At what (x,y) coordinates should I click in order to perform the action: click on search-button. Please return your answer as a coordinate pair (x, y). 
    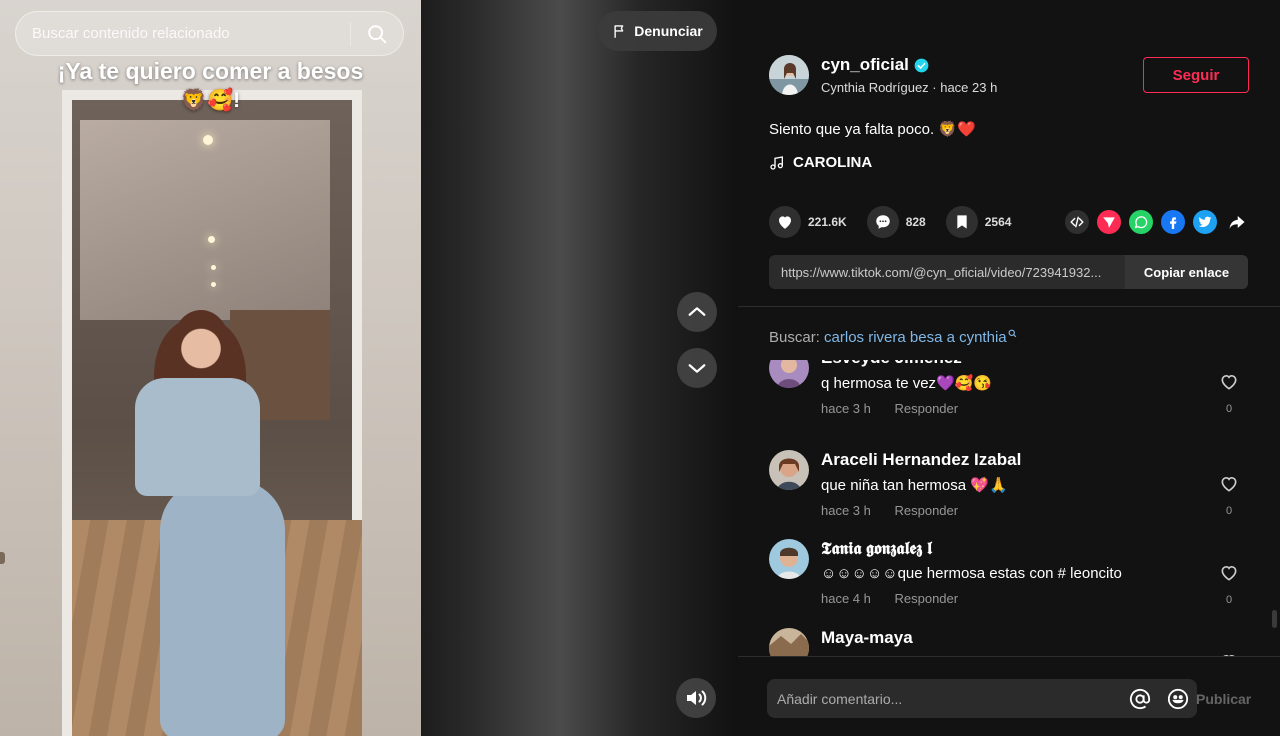
    Looking at the image, I should click on (377, 33).